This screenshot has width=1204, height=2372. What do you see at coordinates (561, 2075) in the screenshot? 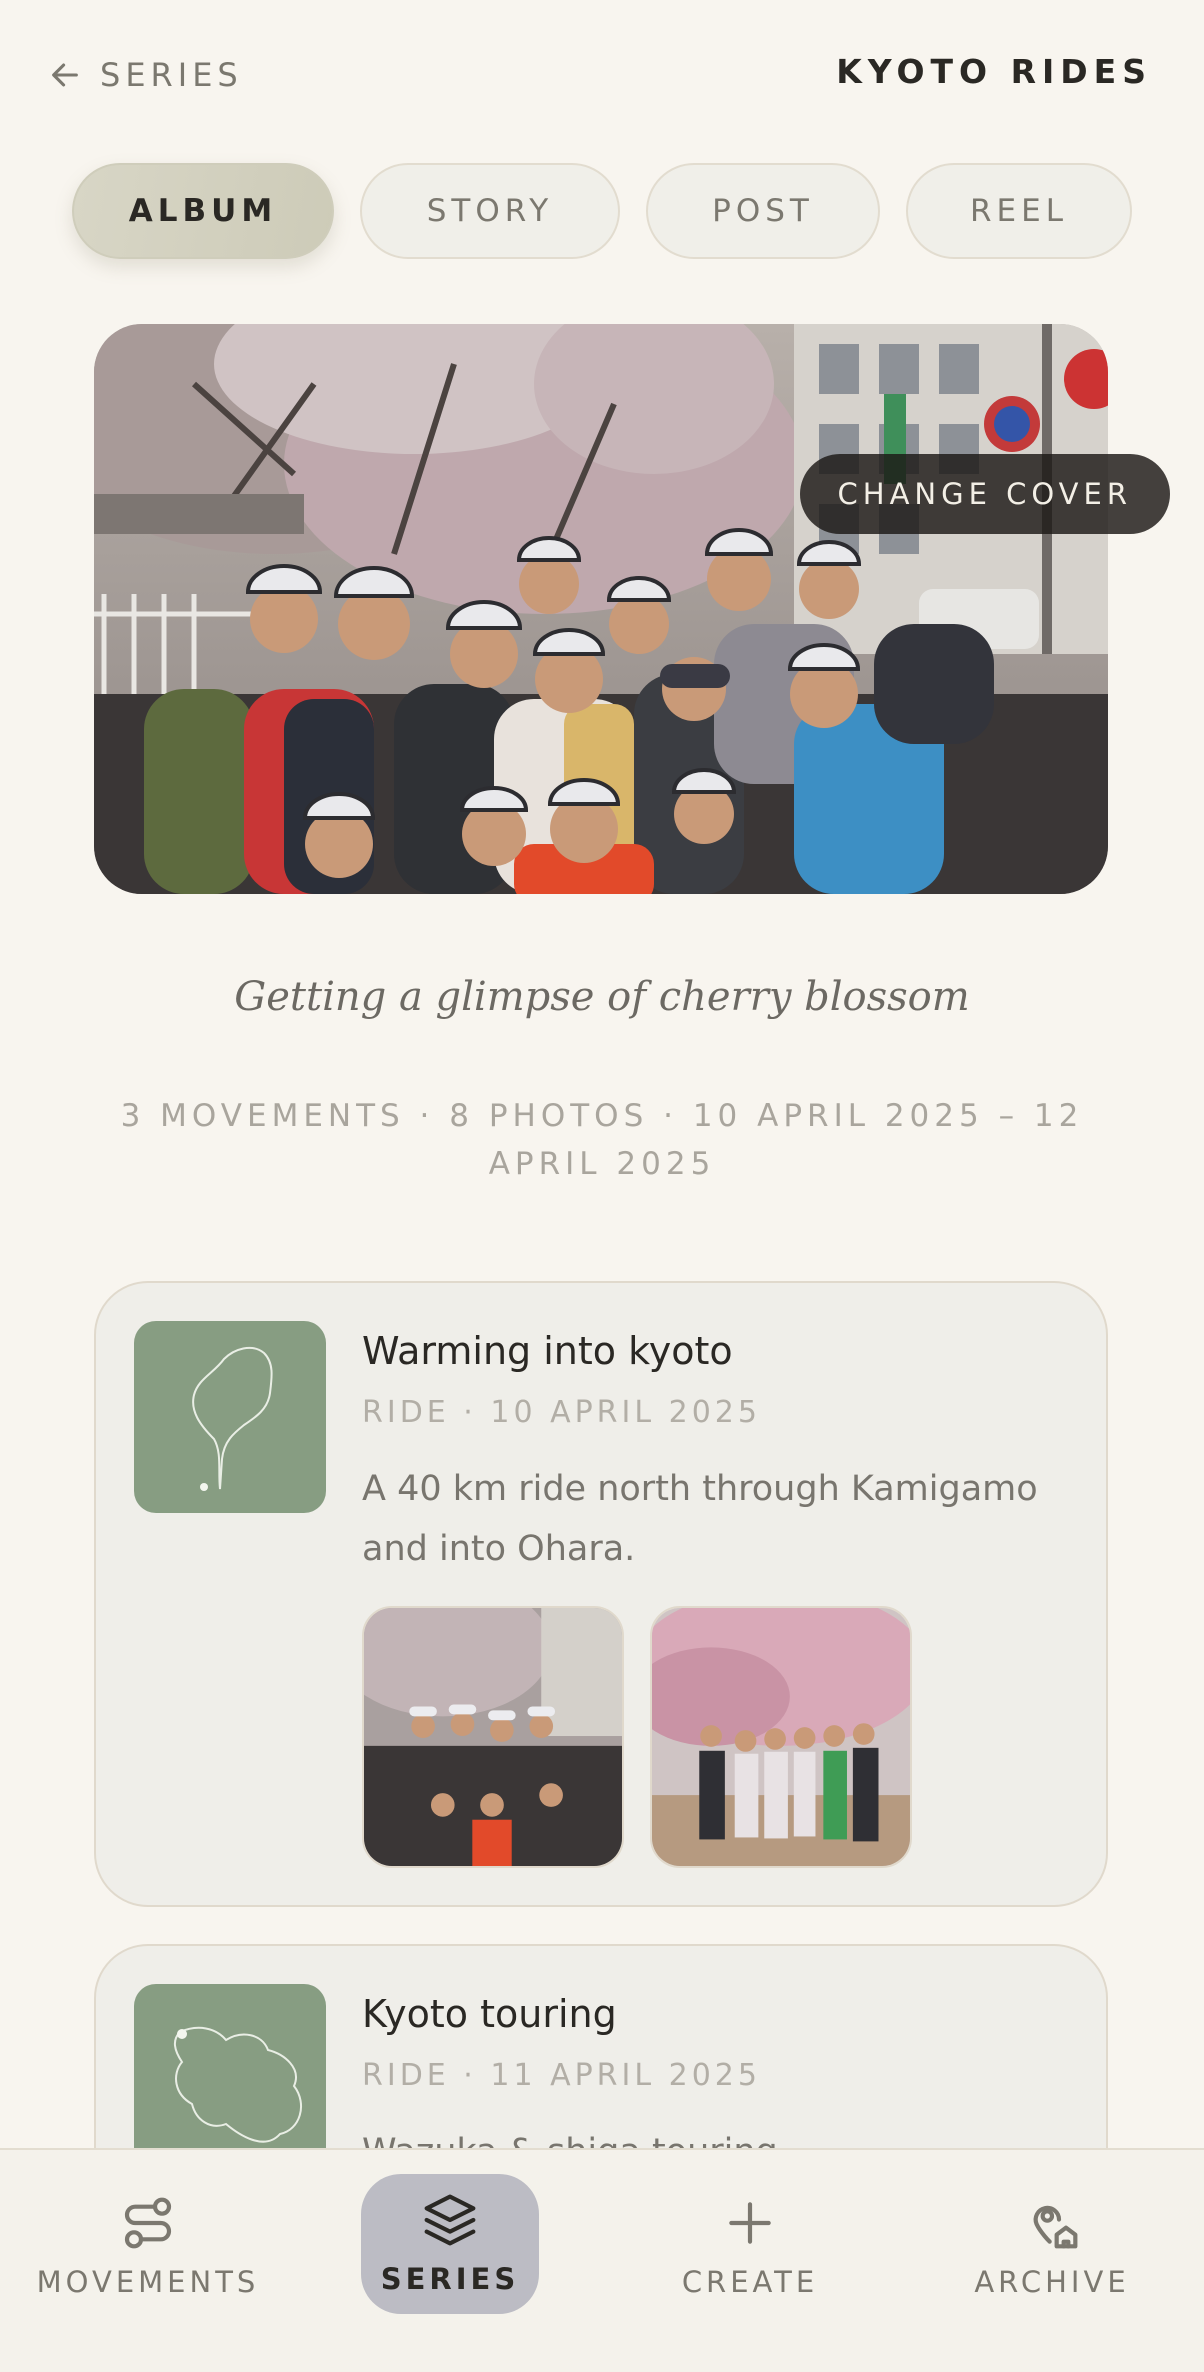
I see `movement-meta: RIDE · 11 APRIL 2025` at bounding box center [561, 2075].